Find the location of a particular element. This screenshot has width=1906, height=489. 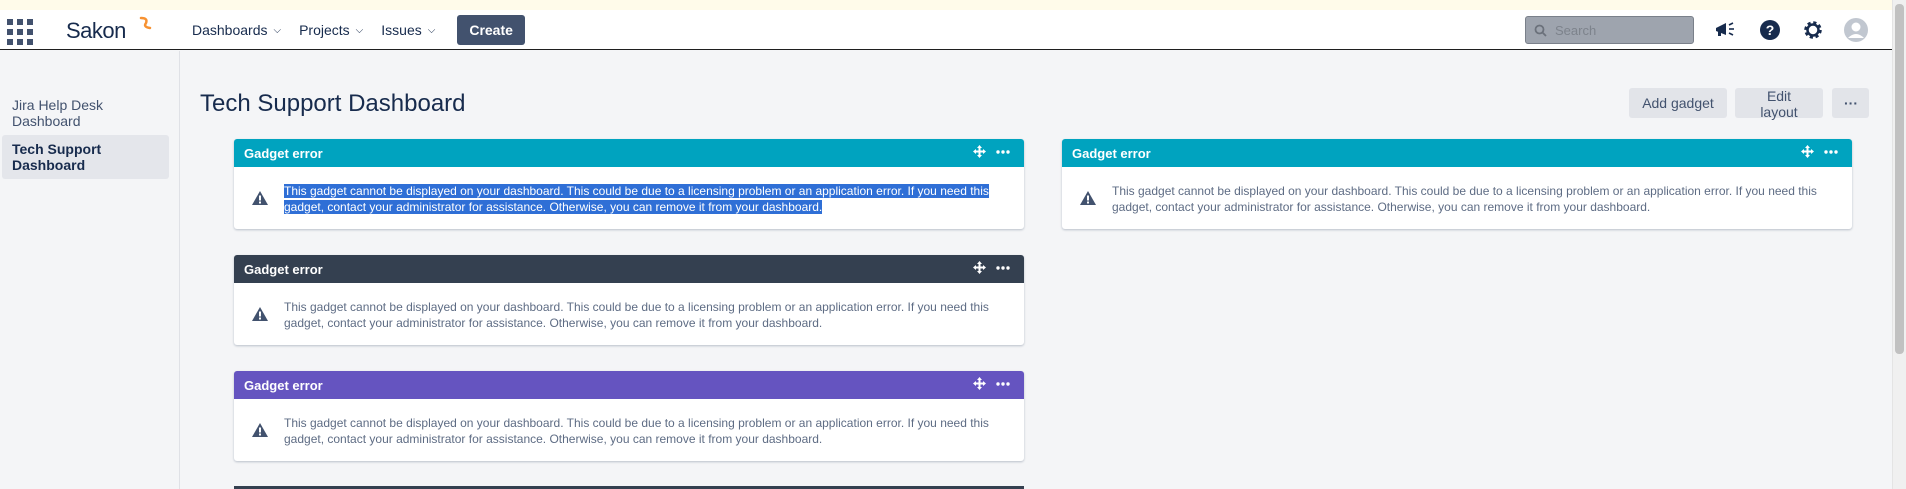

page-title: Tech Support Dashboard is located at coordinates (333, 103).